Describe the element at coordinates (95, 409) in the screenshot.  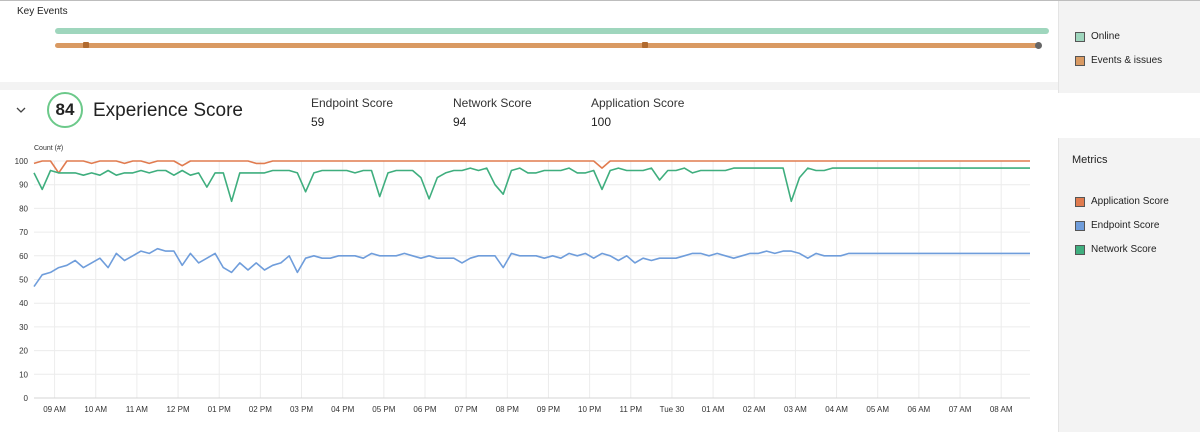
I see `x-tick-label: 10 AM` at that location.